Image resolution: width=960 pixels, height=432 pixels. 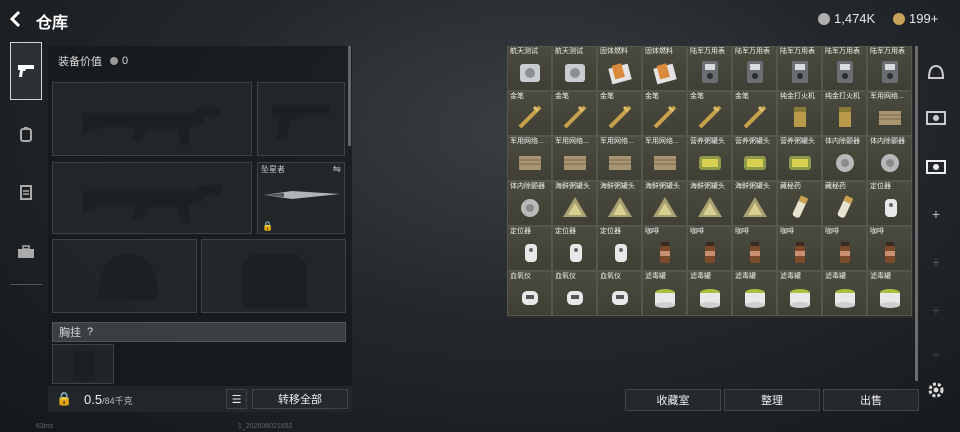 I want to click on tab-backpack, so click(x=26, y=134).